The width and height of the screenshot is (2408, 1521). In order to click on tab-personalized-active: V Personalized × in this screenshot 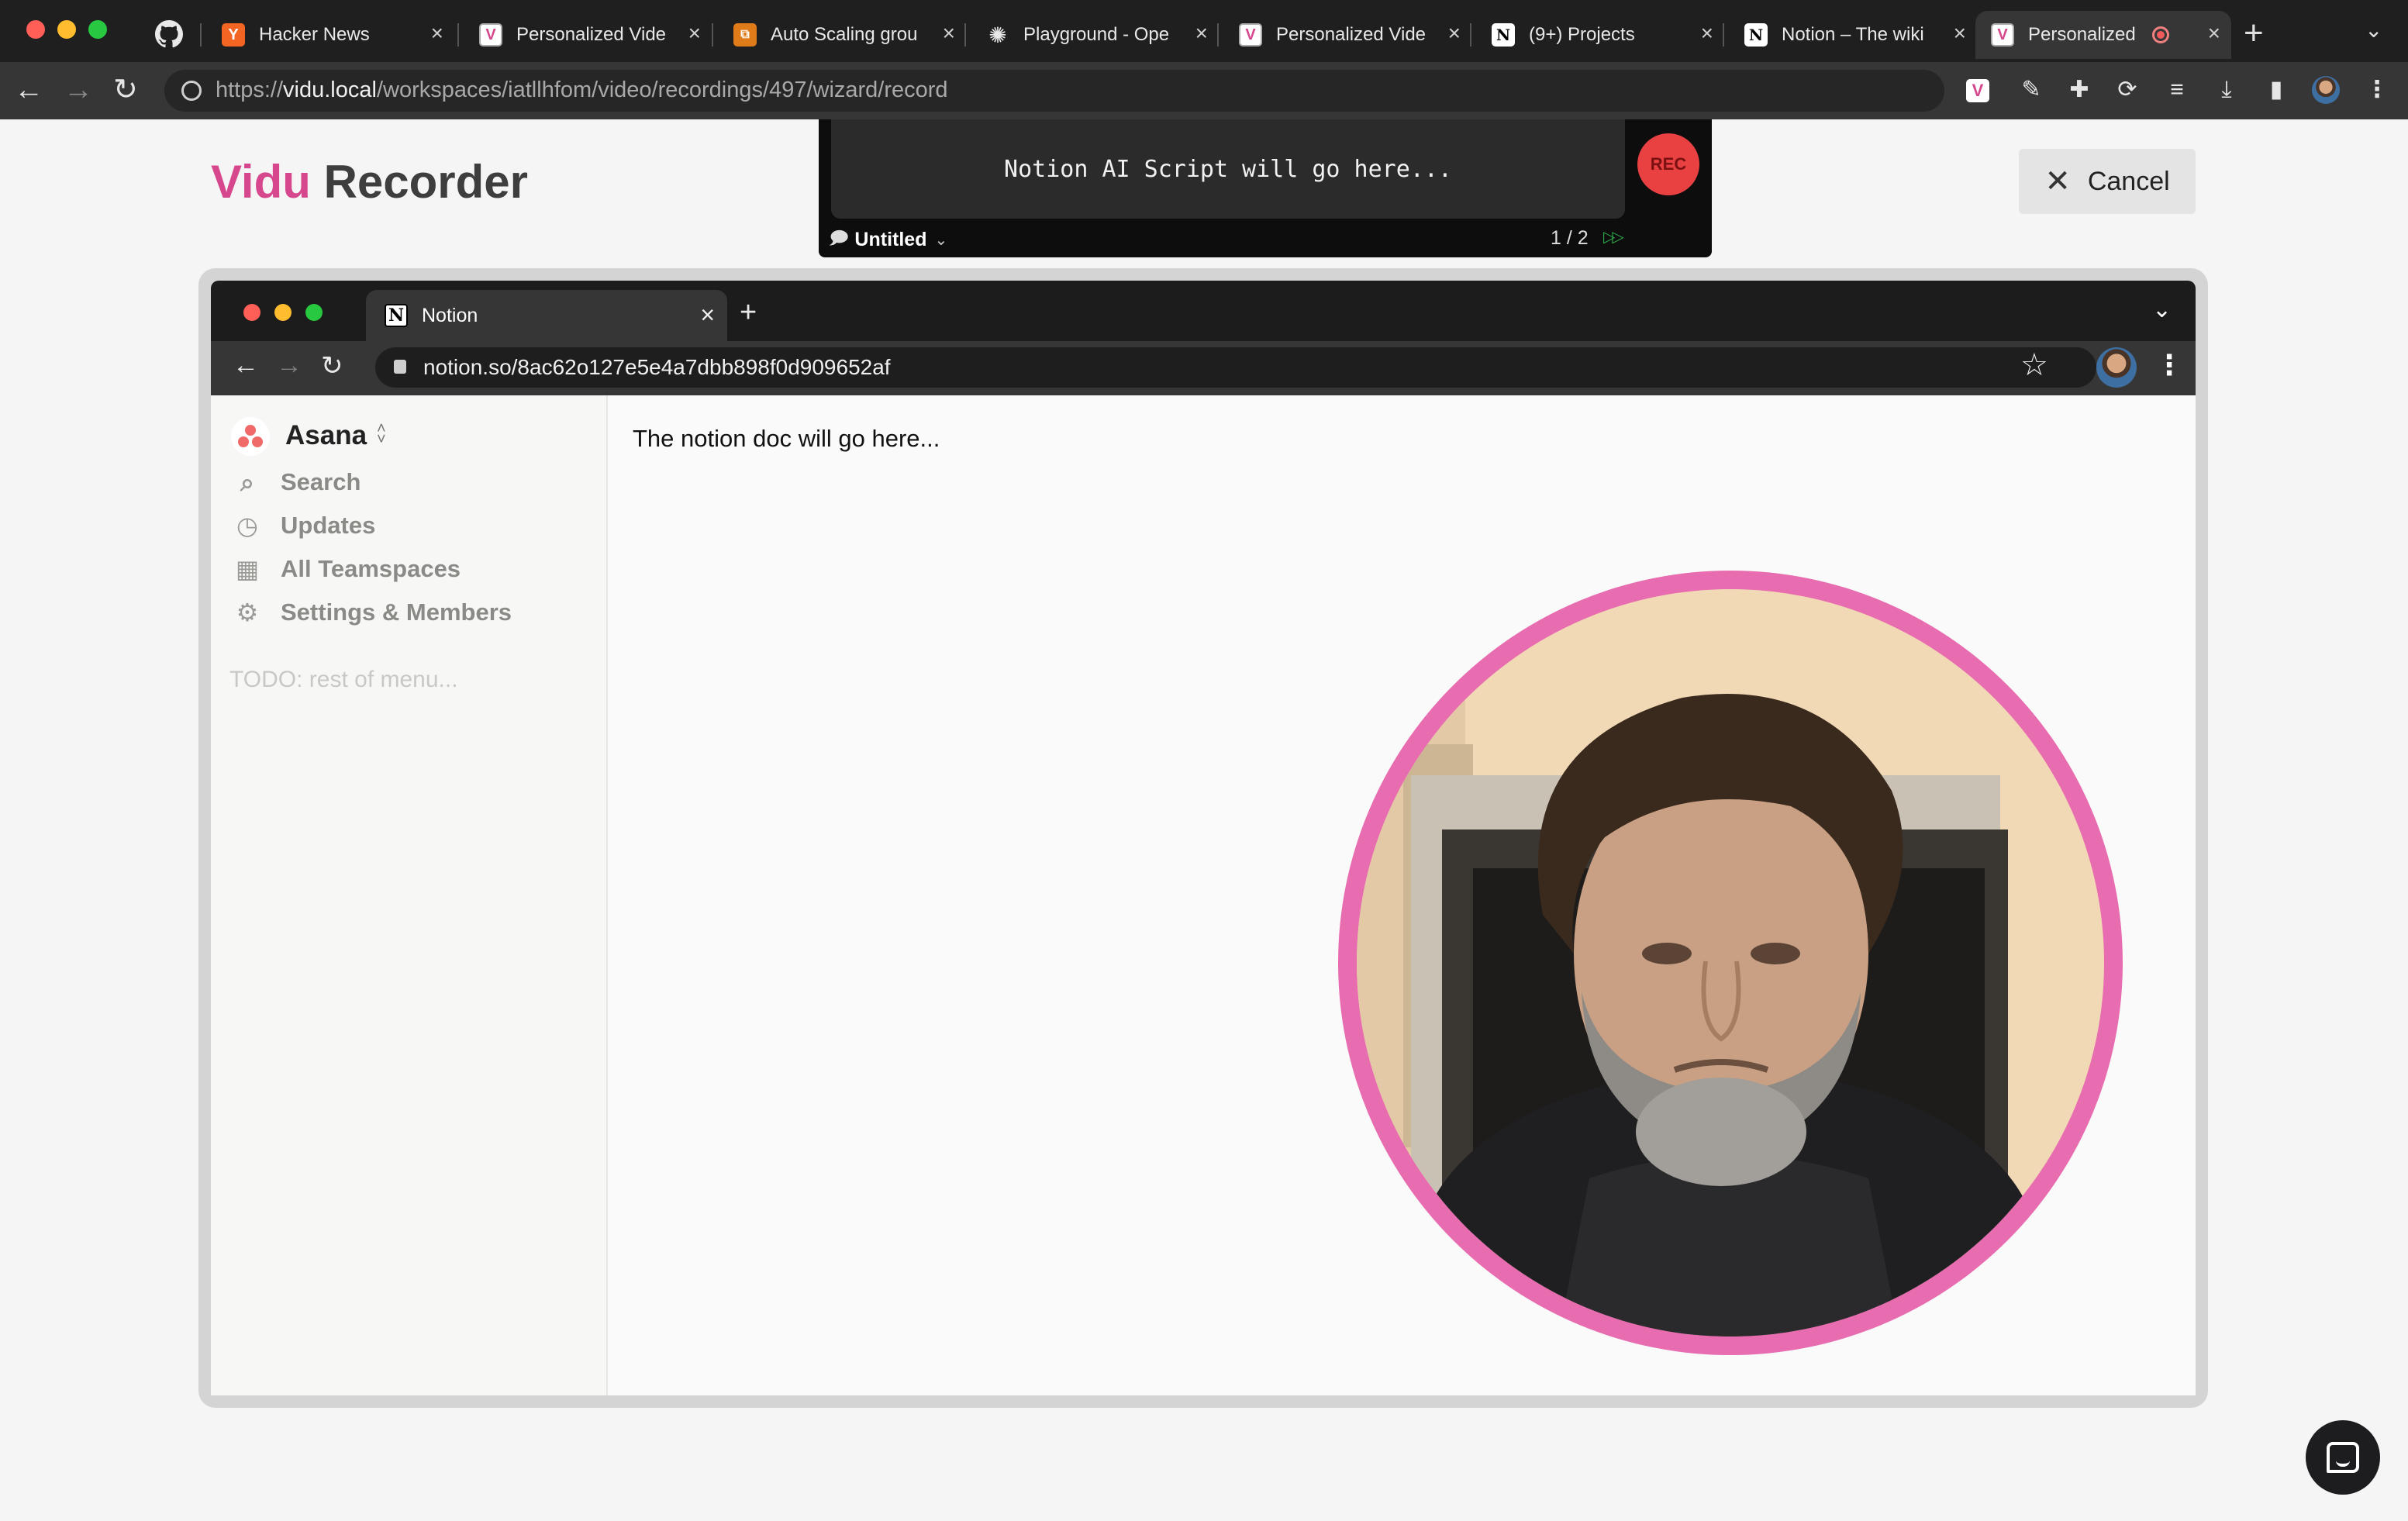, I will do `click(2103, 35)`.